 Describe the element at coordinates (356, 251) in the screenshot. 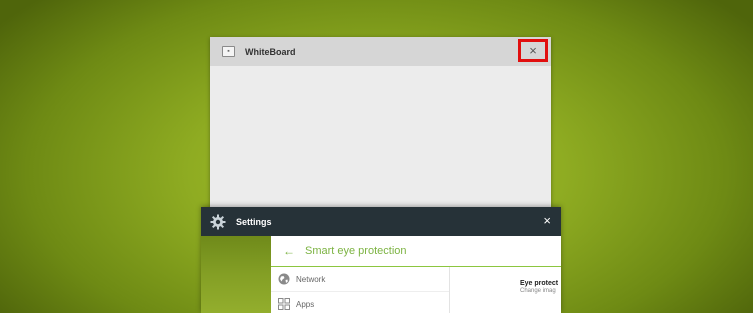

I see `settings-page-title: Smart eye protection` at that location.